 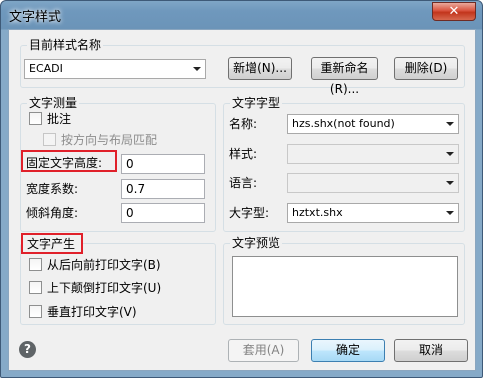 I want to click on text-preview-box, so click(x=345, y=286).